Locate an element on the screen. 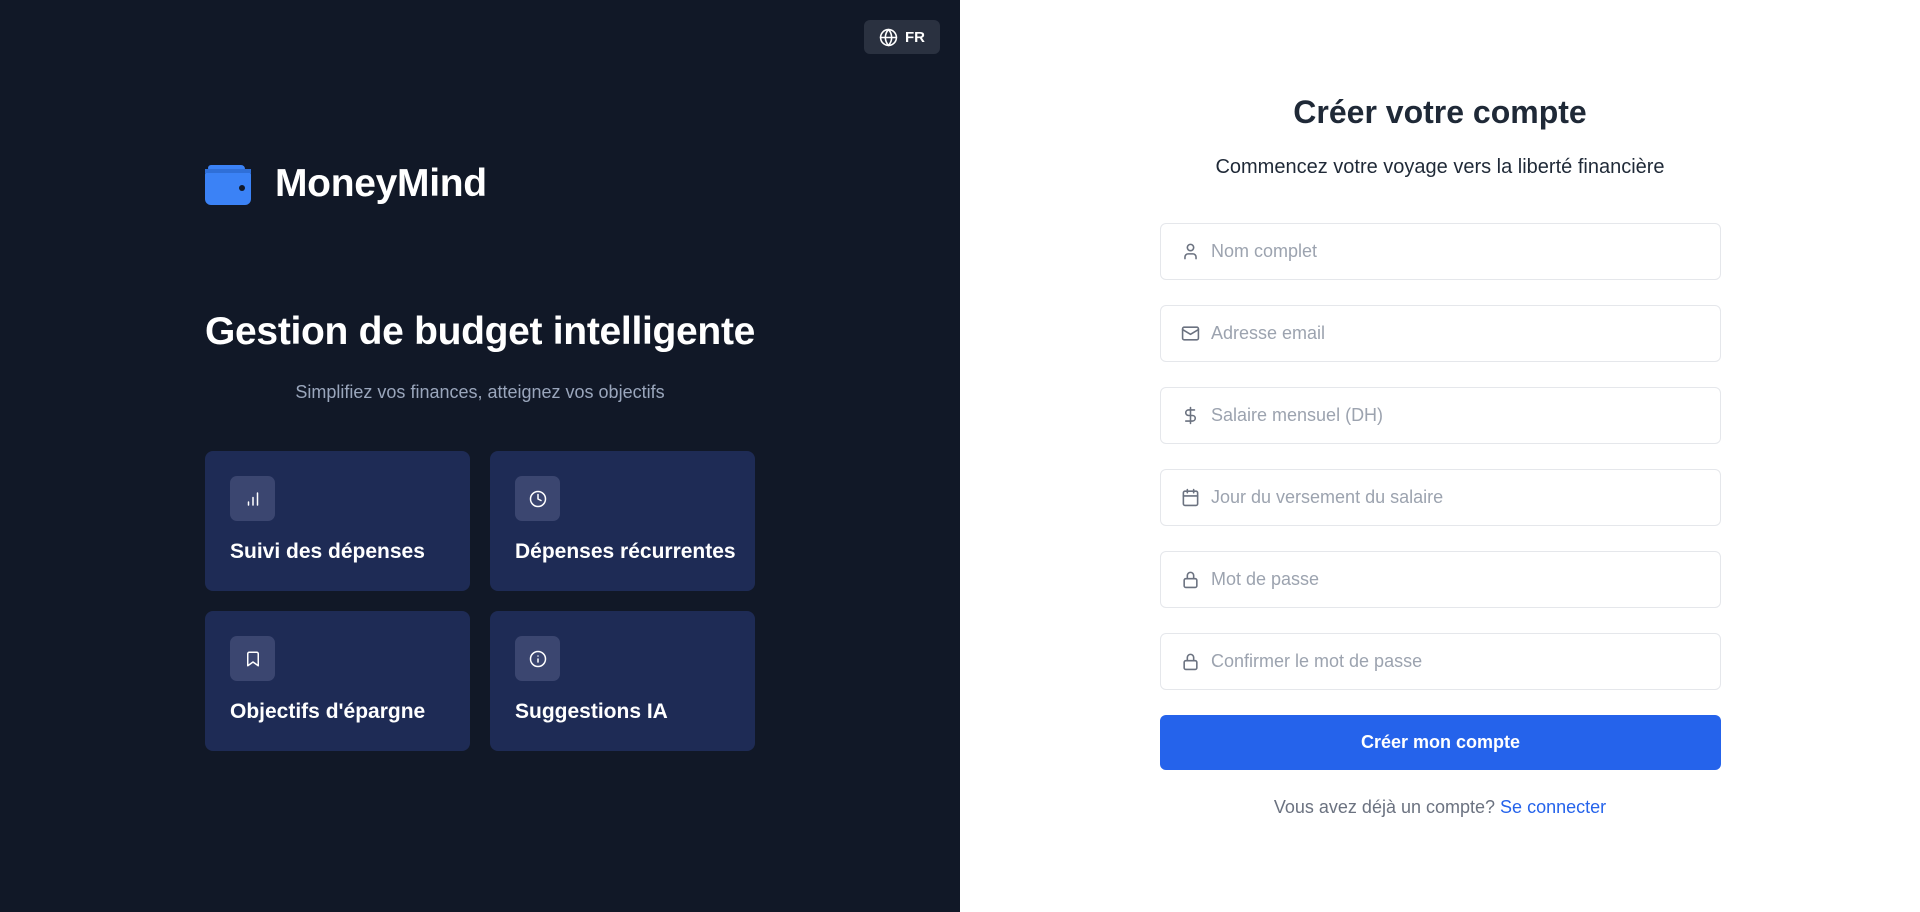 This screenshot has height=912, width=1920. name-input is located at coordinates (1440, 251).